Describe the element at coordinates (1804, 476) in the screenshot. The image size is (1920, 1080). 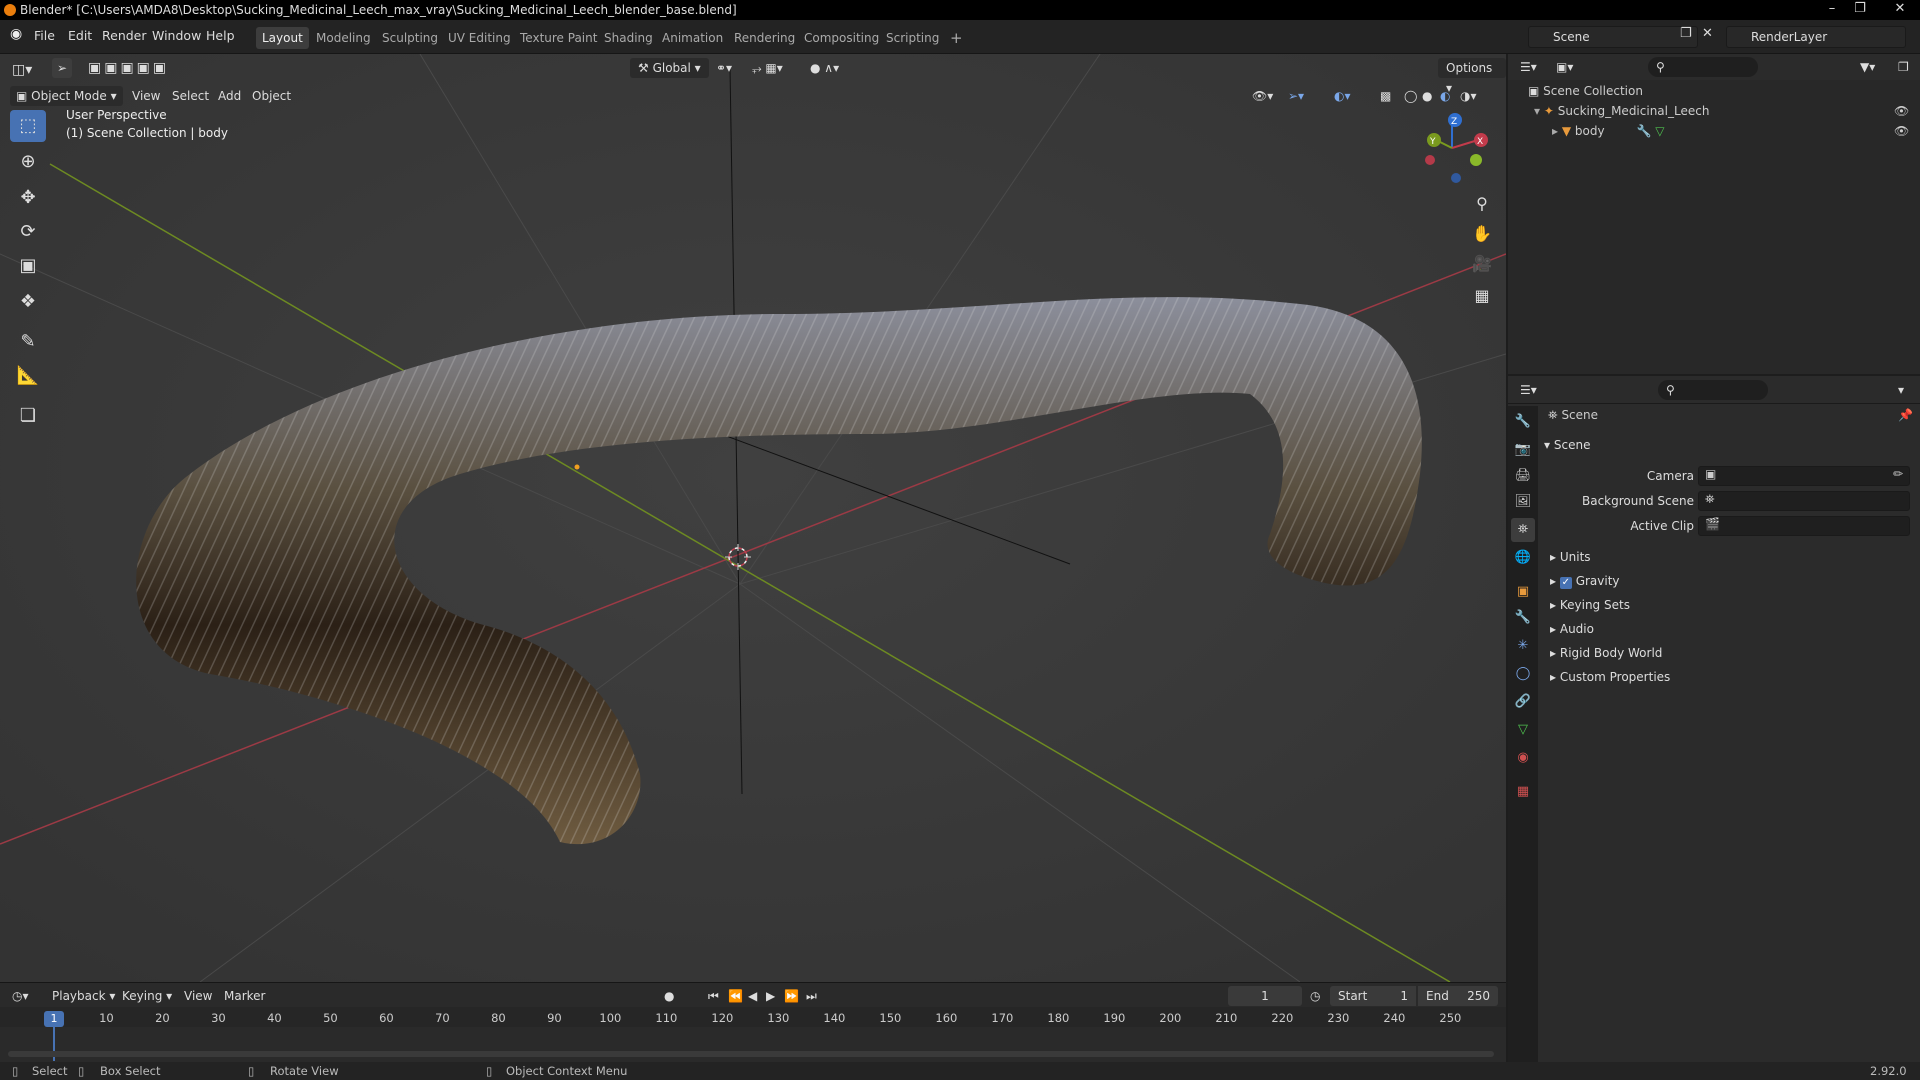
I see `camera-field: ▣ ✏` at that location.